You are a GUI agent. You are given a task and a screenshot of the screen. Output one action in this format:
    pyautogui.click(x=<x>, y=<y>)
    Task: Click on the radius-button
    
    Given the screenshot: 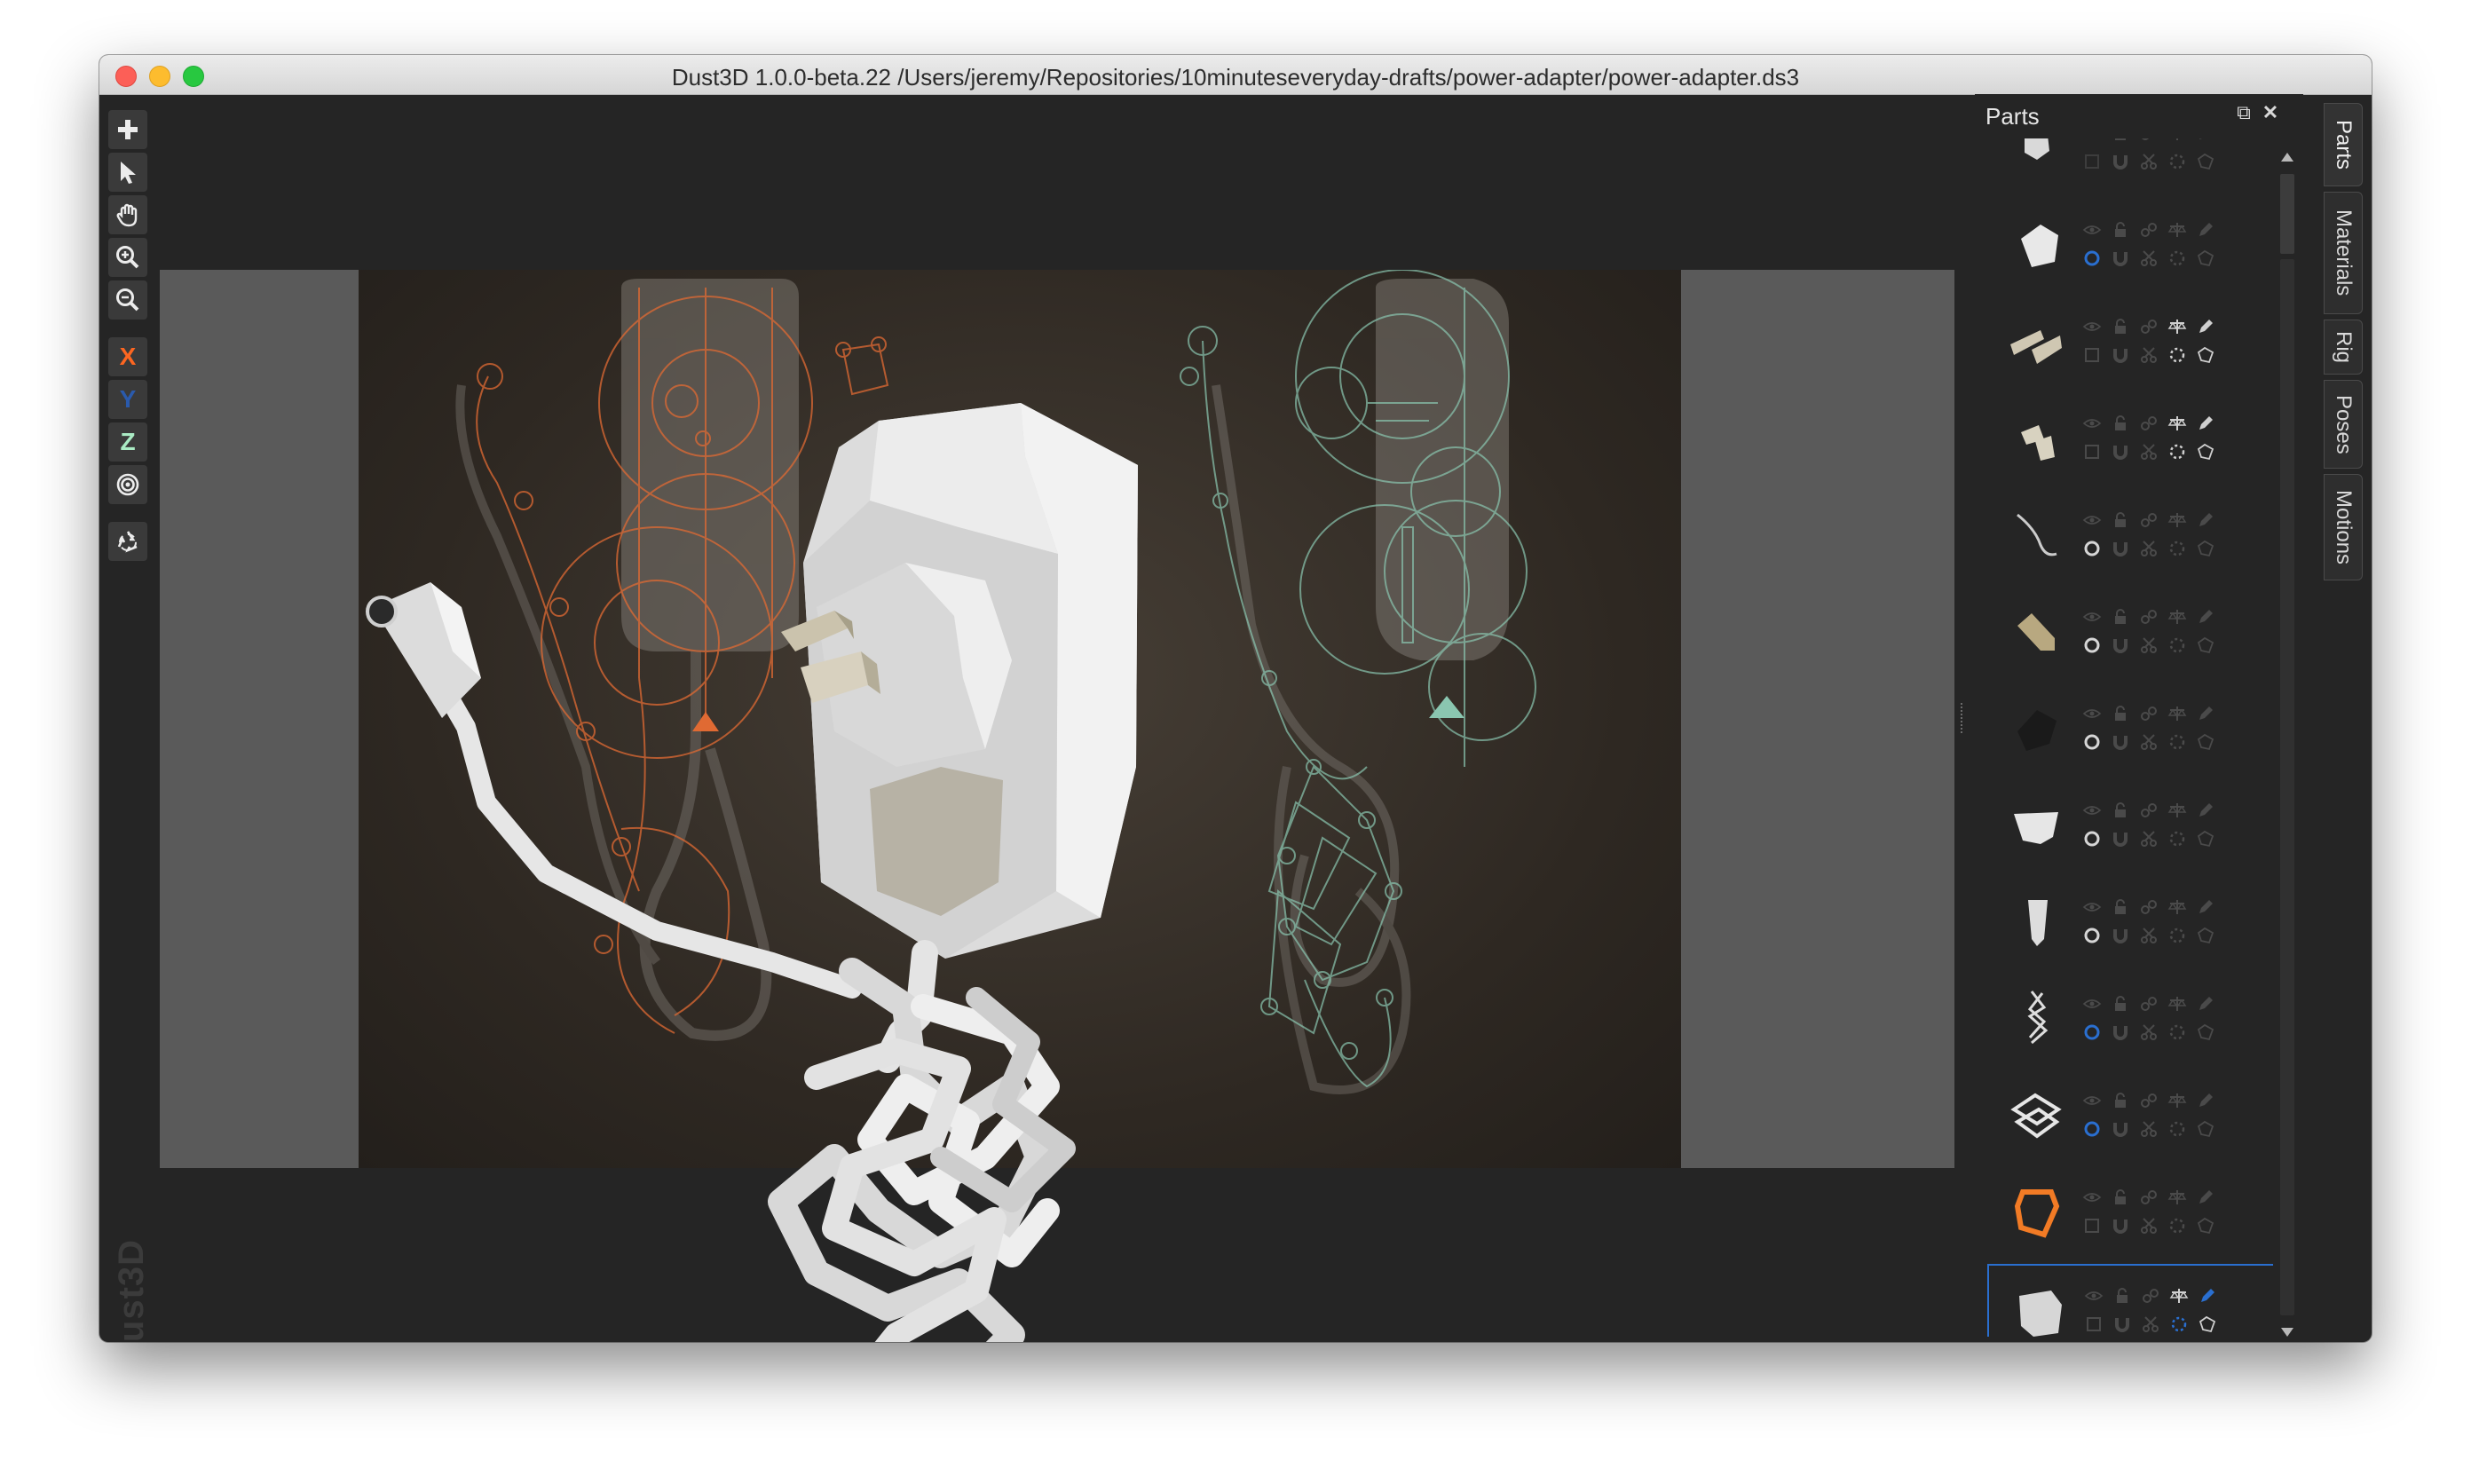 What is the action you would take?
    pyautogui.click(x=127, y=484)
    